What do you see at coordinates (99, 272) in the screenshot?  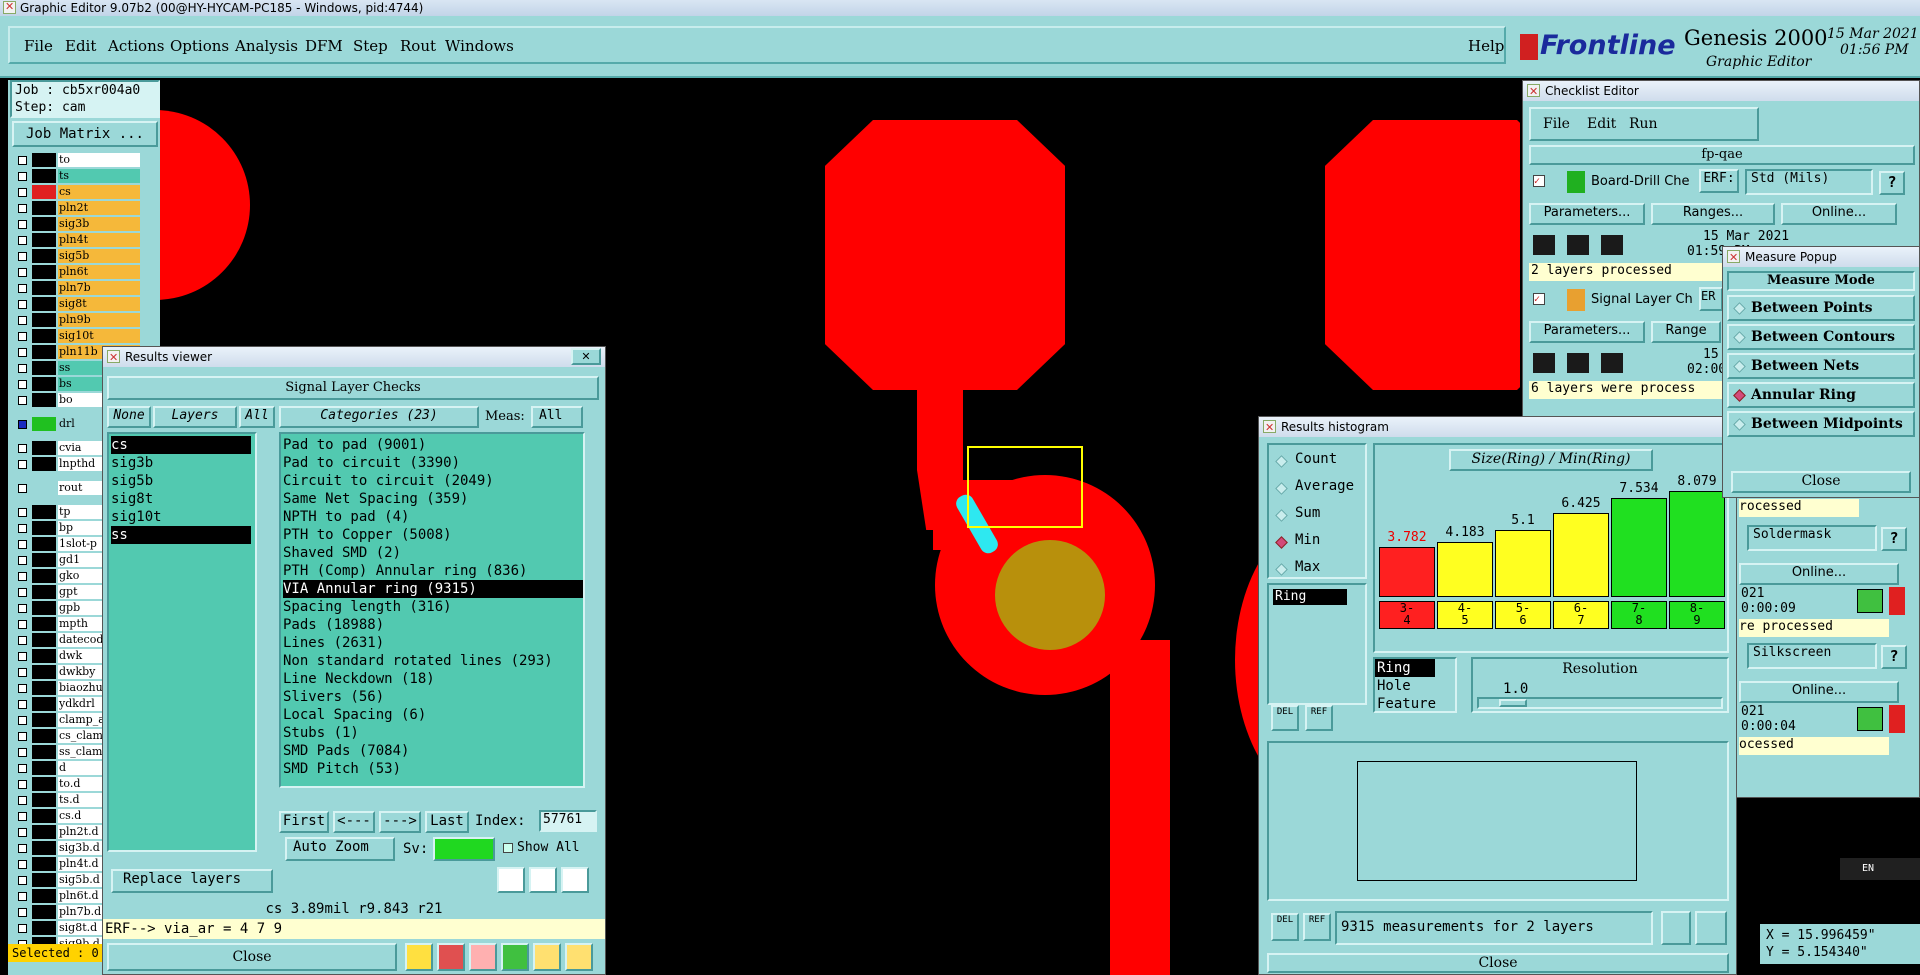 I see `layer-pln6t: pln6t` at bounding box center [99, 272].